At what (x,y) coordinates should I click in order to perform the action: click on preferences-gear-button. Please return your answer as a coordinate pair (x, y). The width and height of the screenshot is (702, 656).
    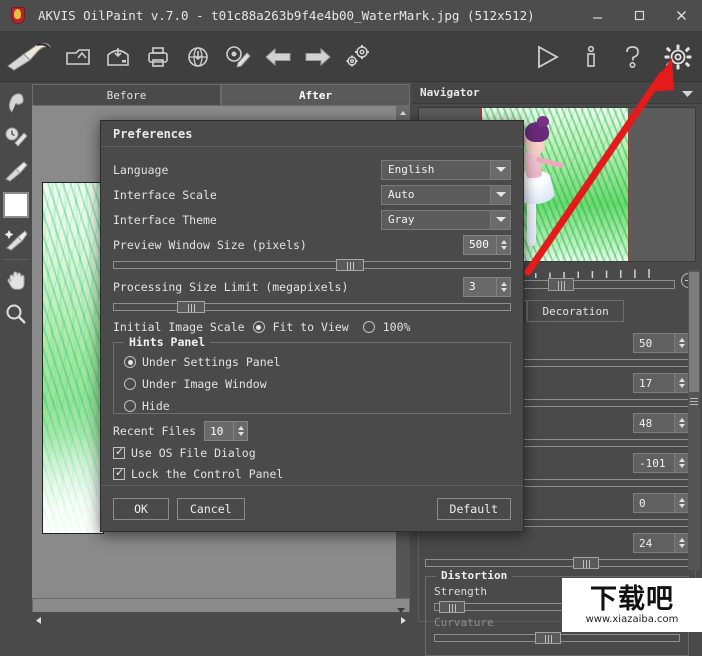
    Looking at the image, I should click on (678, 57).